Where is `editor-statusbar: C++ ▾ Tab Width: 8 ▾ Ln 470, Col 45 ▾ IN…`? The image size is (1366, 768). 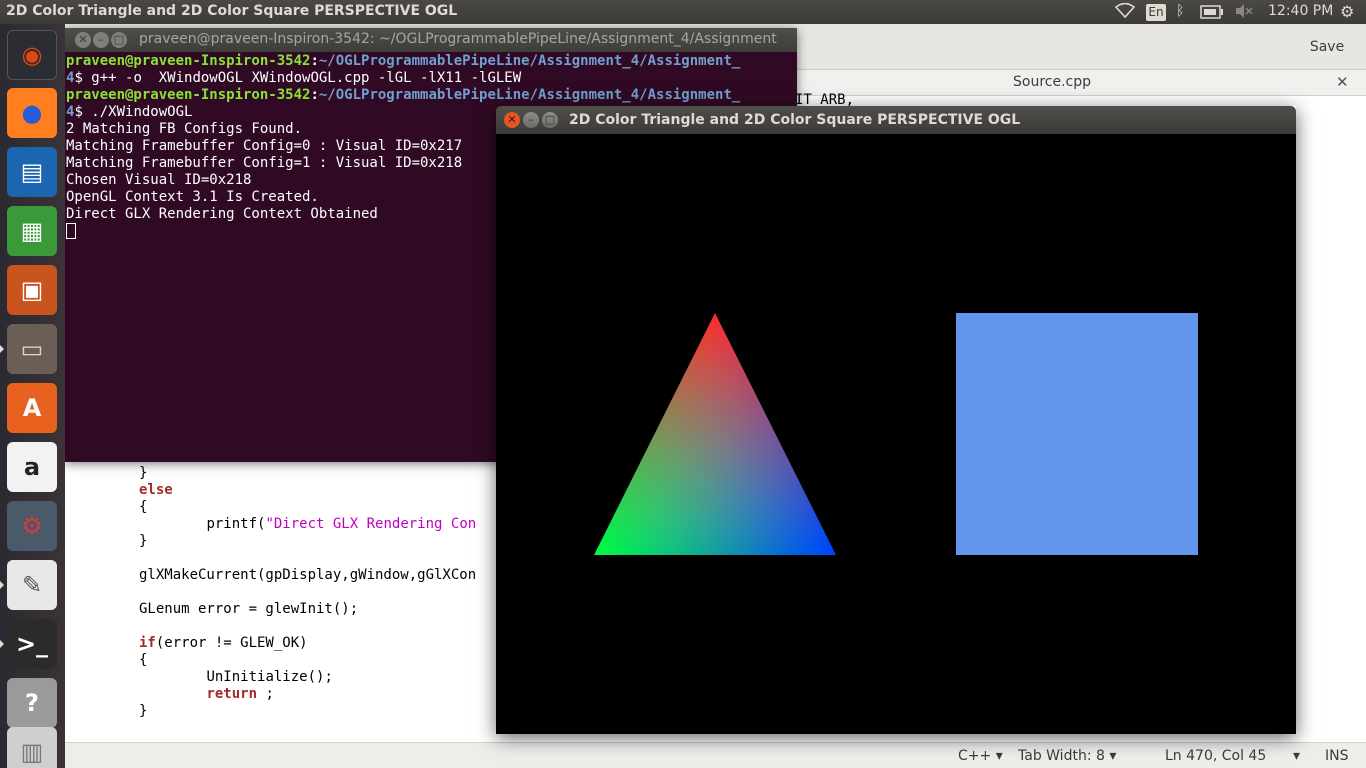
editor-statusbar: C++ ▾ Tab Width: 8 ▾ Ln 470, Col 45 ▾ IN… is located at coordinates (715, 755).